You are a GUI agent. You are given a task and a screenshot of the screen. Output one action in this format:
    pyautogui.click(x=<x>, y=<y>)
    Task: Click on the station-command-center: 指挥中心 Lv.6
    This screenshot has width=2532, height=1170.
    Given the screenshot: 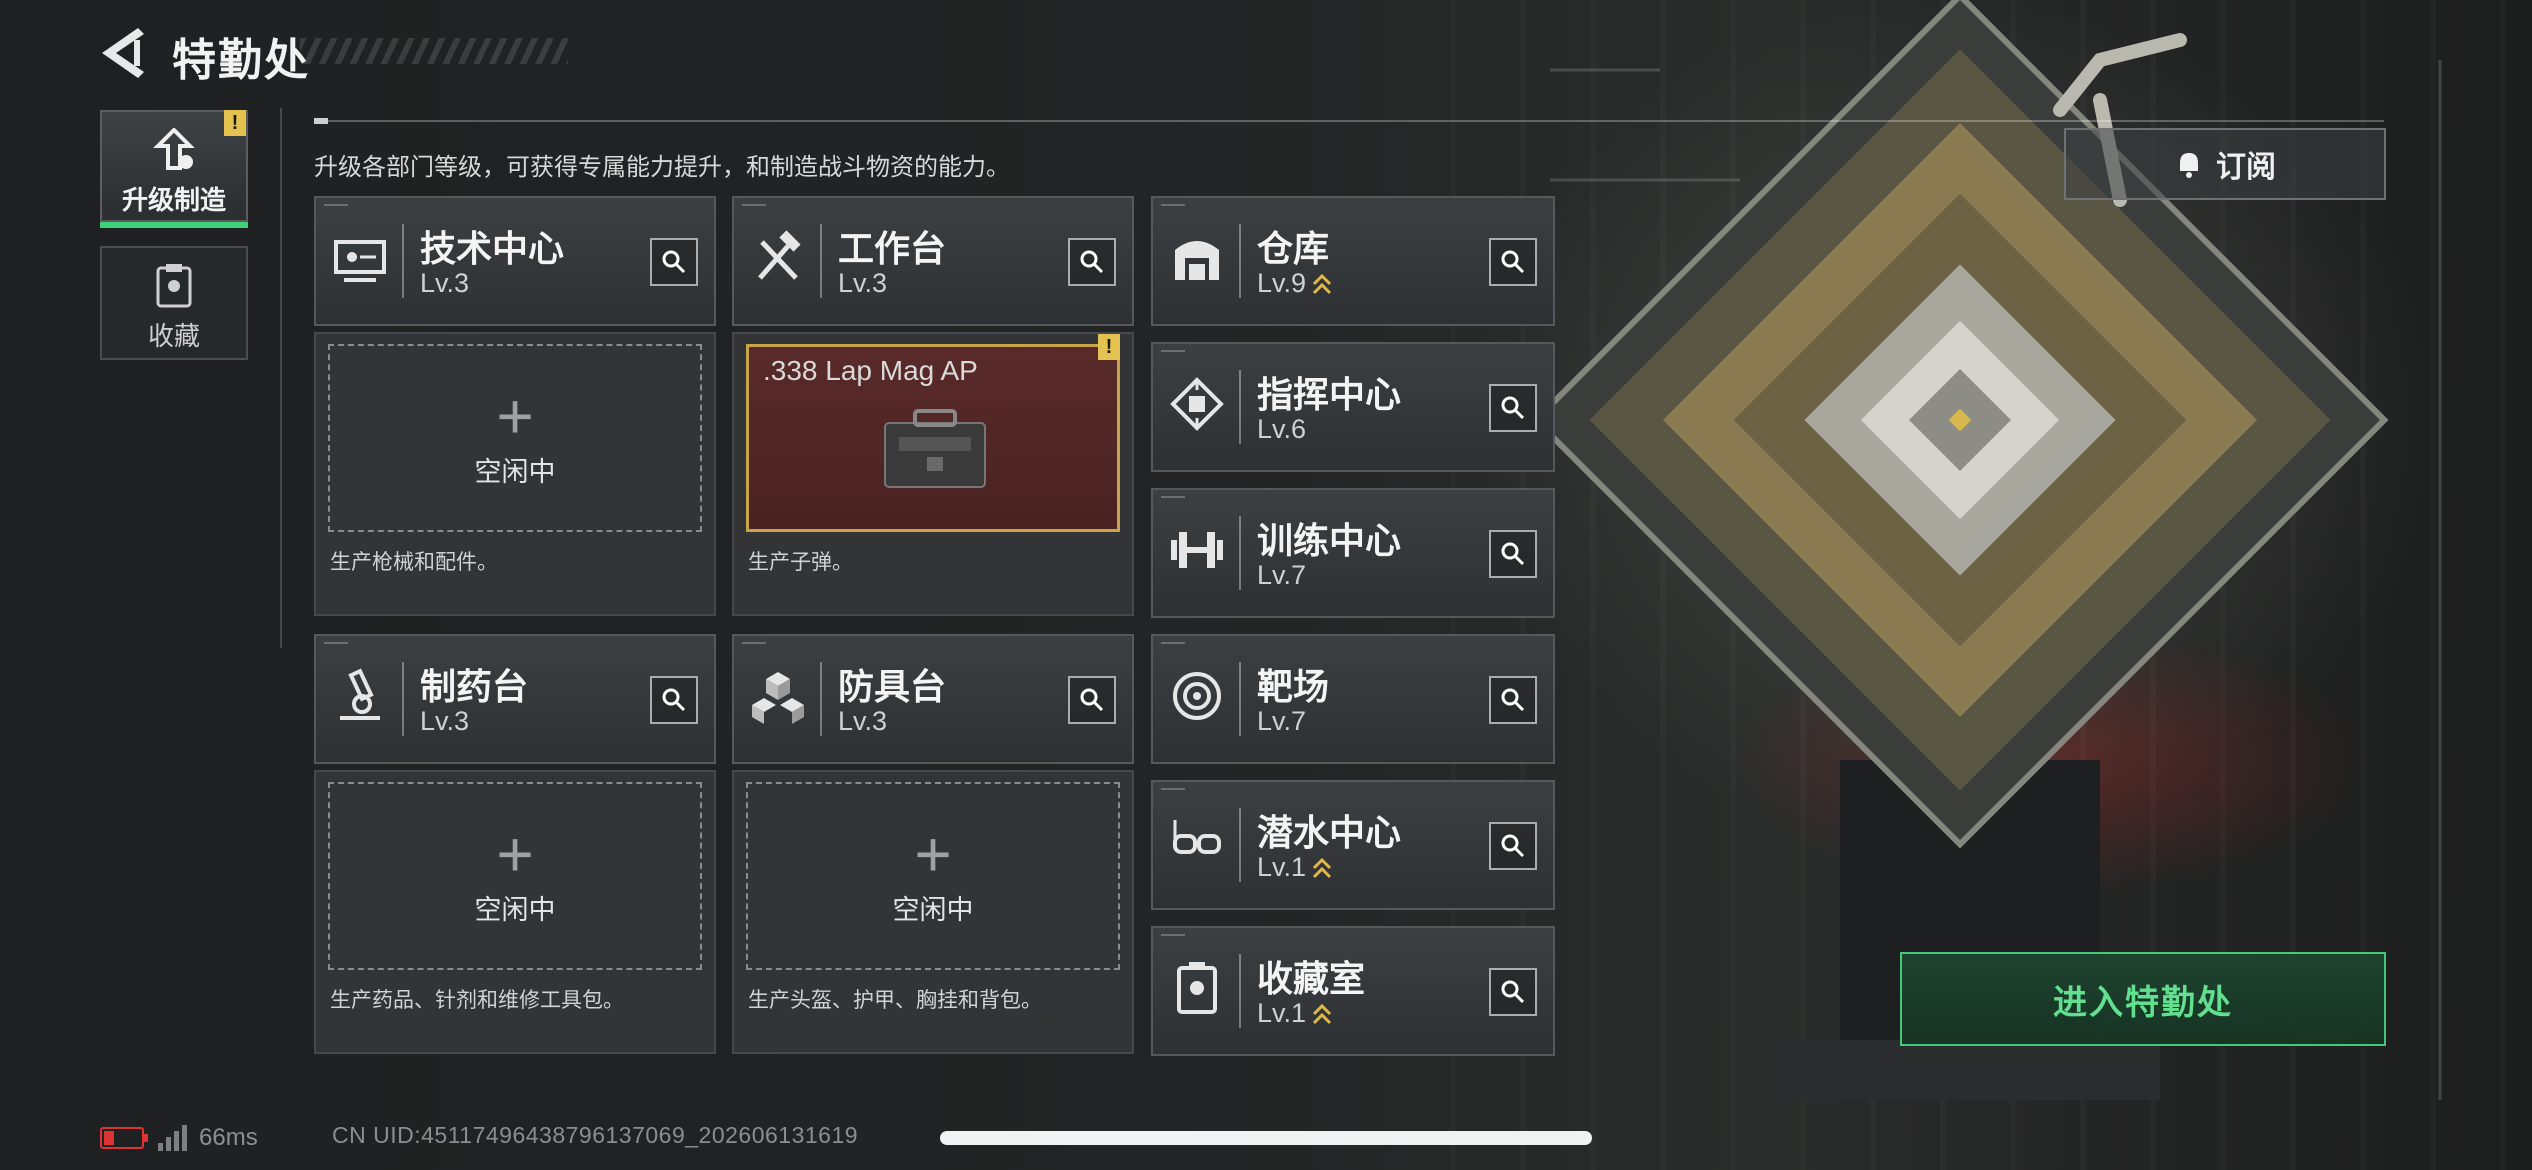 What is the action you would take?
    pyautogui.click(x=1353, y=407)
    